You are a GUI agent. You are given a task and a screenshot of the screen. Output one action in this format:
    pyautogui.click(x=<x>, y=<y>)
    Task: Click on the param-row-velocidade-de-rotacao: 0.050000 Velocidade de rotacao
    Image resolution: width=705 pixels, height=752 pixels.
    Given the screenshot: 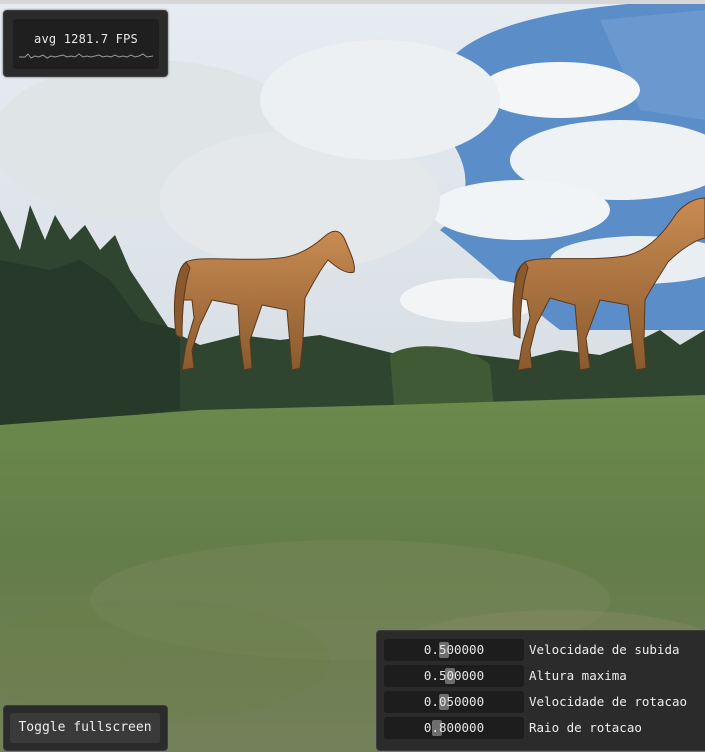 What is the action you would take?
    pyautogui.click(x=544, y=702)
    